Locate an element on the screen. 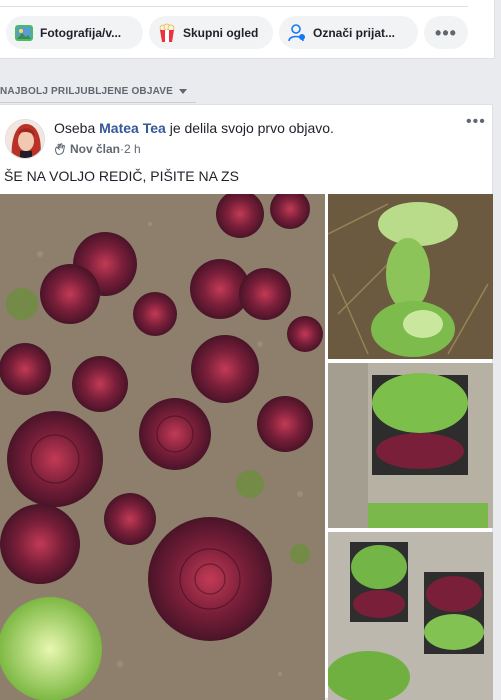 The width and height of the screenshot is (501, 700). more-options-button: ••• is located at coordinates (446, 32).